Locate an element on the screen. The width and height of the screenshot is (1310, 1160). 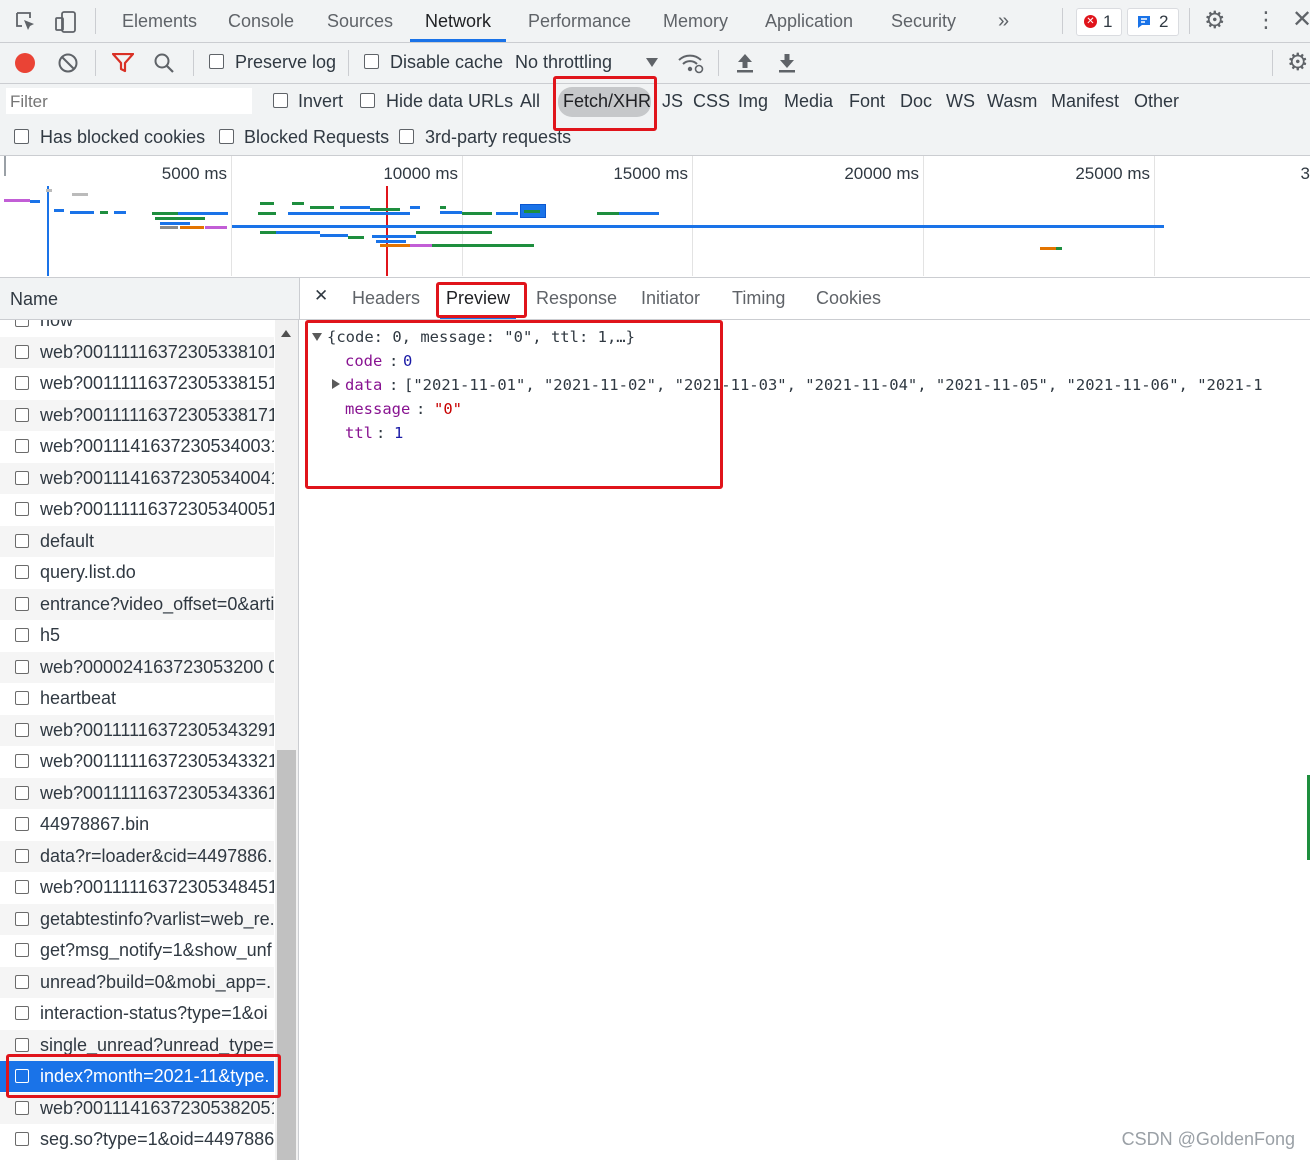
request-row: unread?build=0&mobi_app=. is located at coordinates (137, 982).